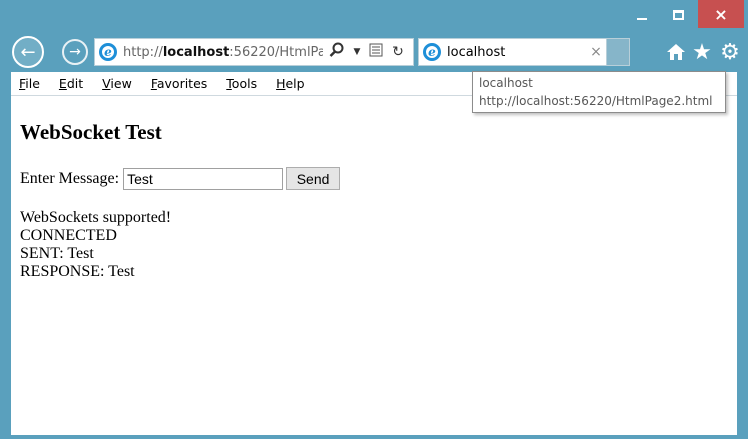 The height and width of the screenshot is (439, 748). I want to click on favorites-star-icon: ★, so click(702, 52).